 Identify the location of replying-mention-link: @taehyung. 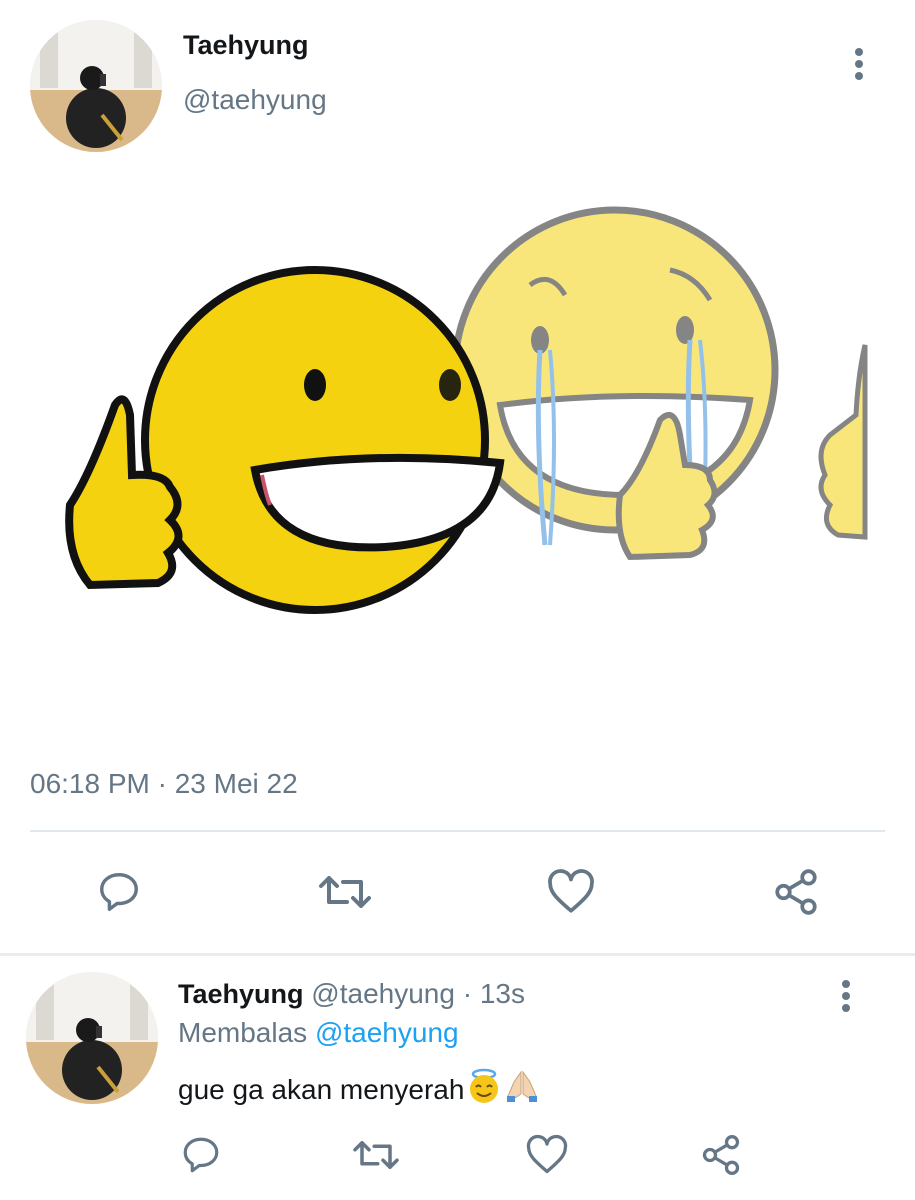
(387, 1032).